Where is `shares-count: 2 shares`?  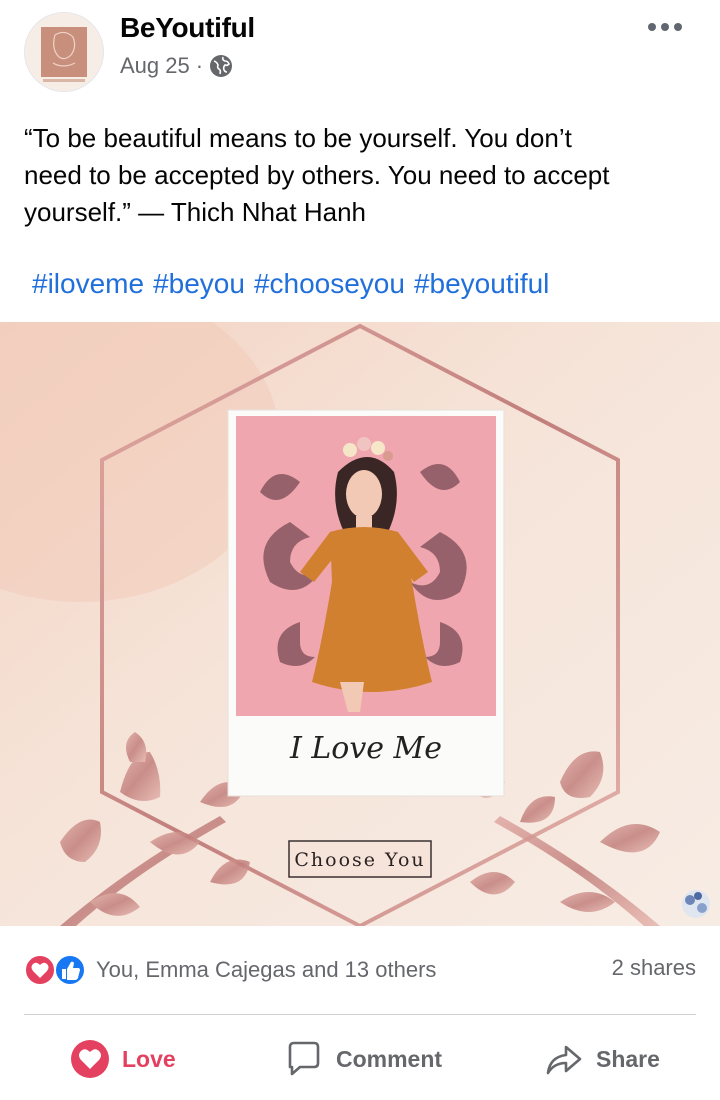 shares-count: 2 shares is located at coordinates (654, 968).